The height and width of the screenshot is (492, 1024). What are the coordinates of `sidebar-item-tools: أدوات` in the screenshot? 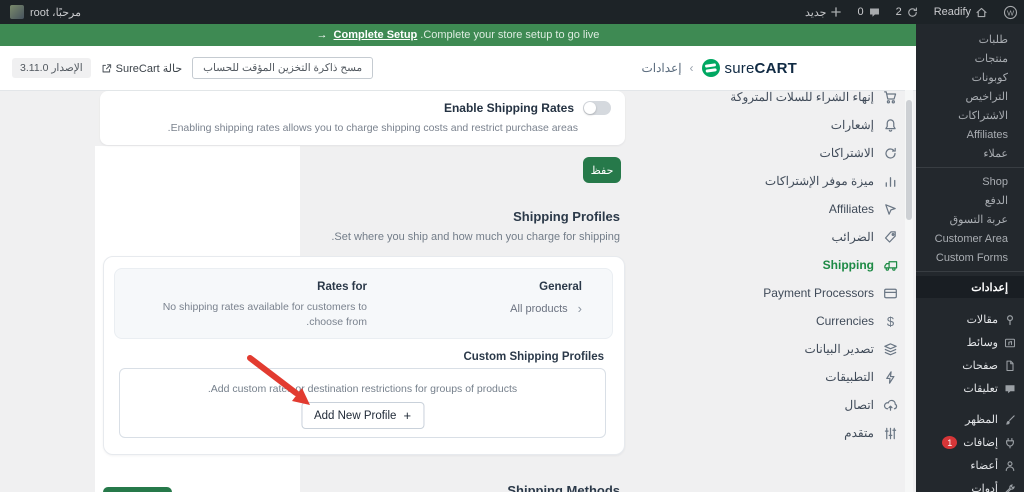 It's located at (970, 484).